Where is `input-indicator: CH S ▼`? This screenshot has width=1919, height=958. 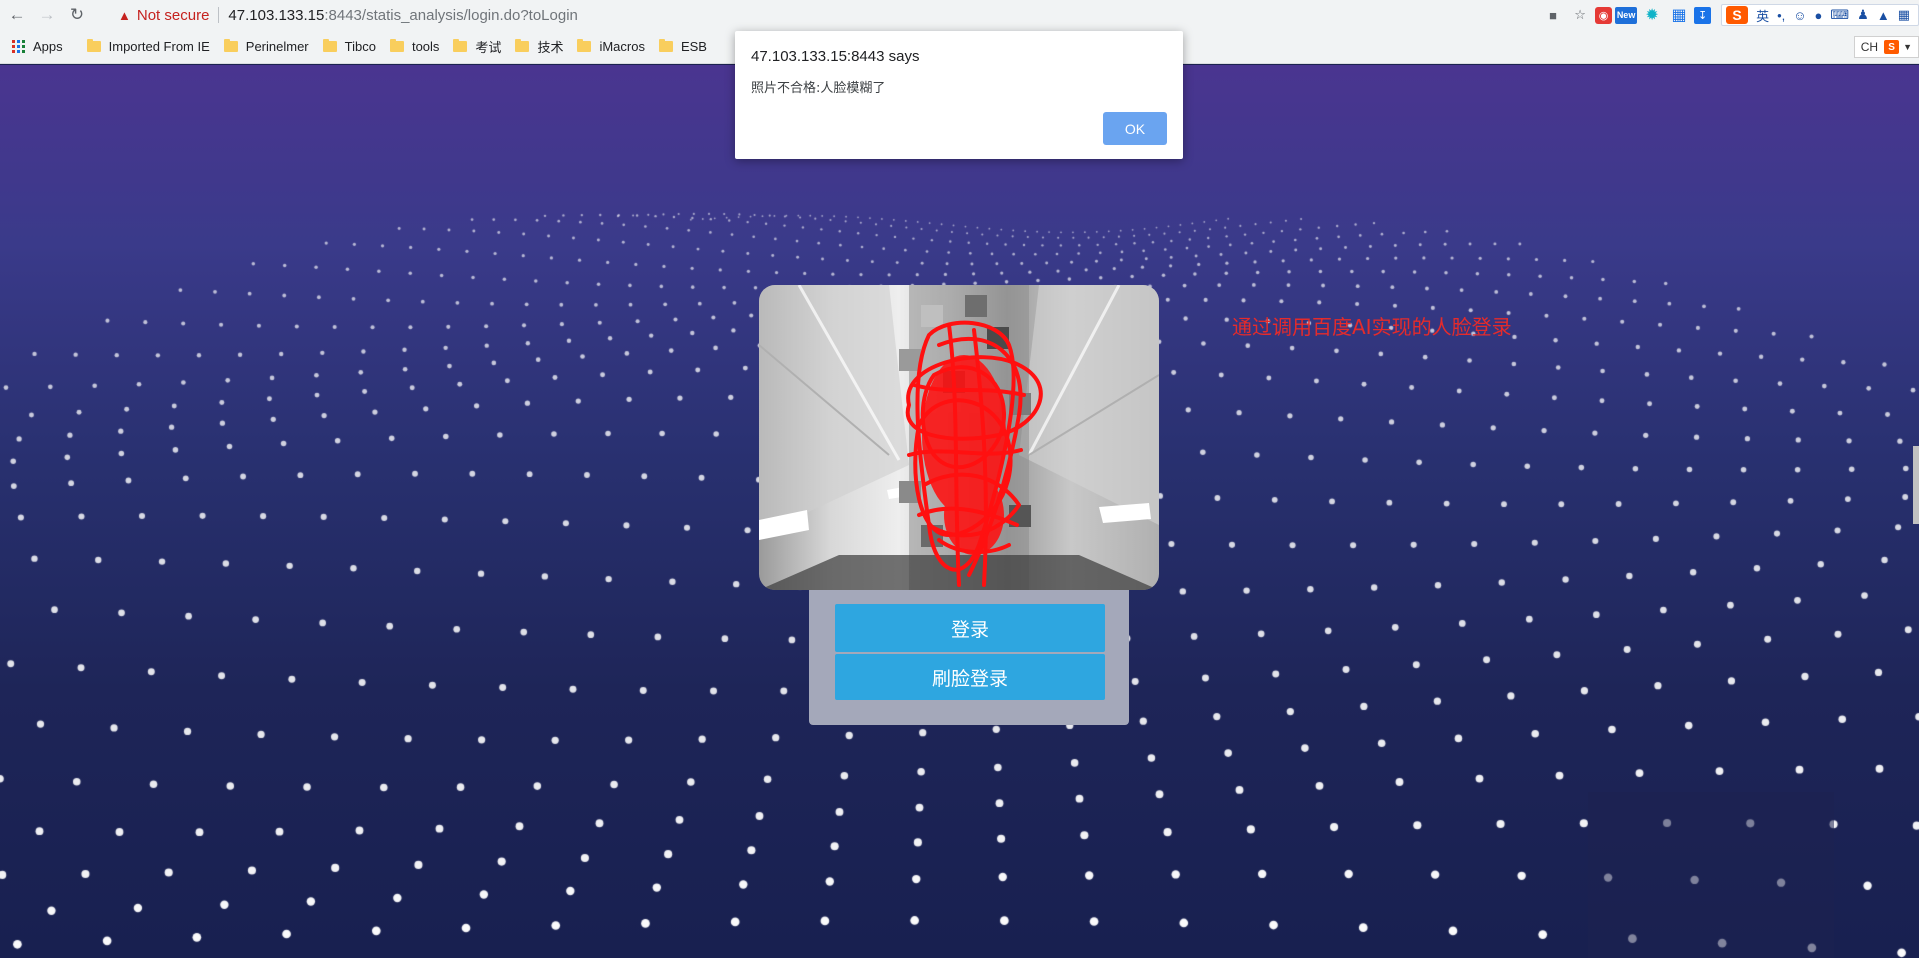
input-indicator: CH S ▼ is located at coordinates (1886, 47).